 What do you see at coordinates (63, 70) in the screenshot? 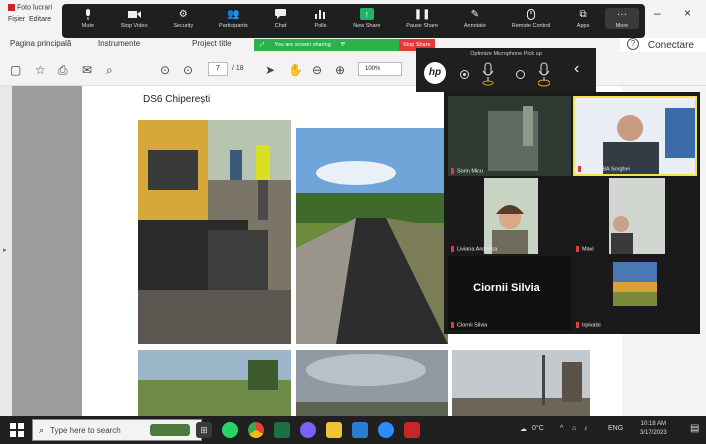
I see `print-icon: ⎙` at bounding box center [63, 70].